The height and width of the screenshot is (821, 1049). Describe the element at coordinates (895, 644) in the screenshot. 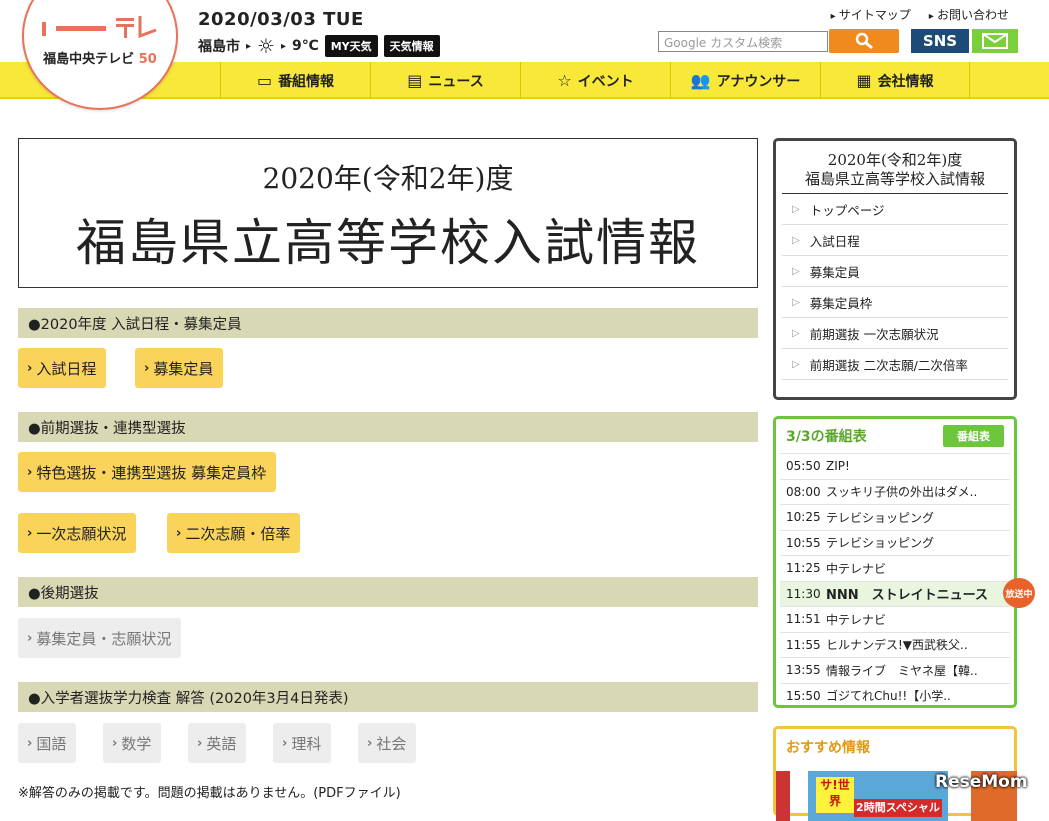

I see `schedule-row: 11:55 ヒルナンデス!▼西武秩父..` at that location.